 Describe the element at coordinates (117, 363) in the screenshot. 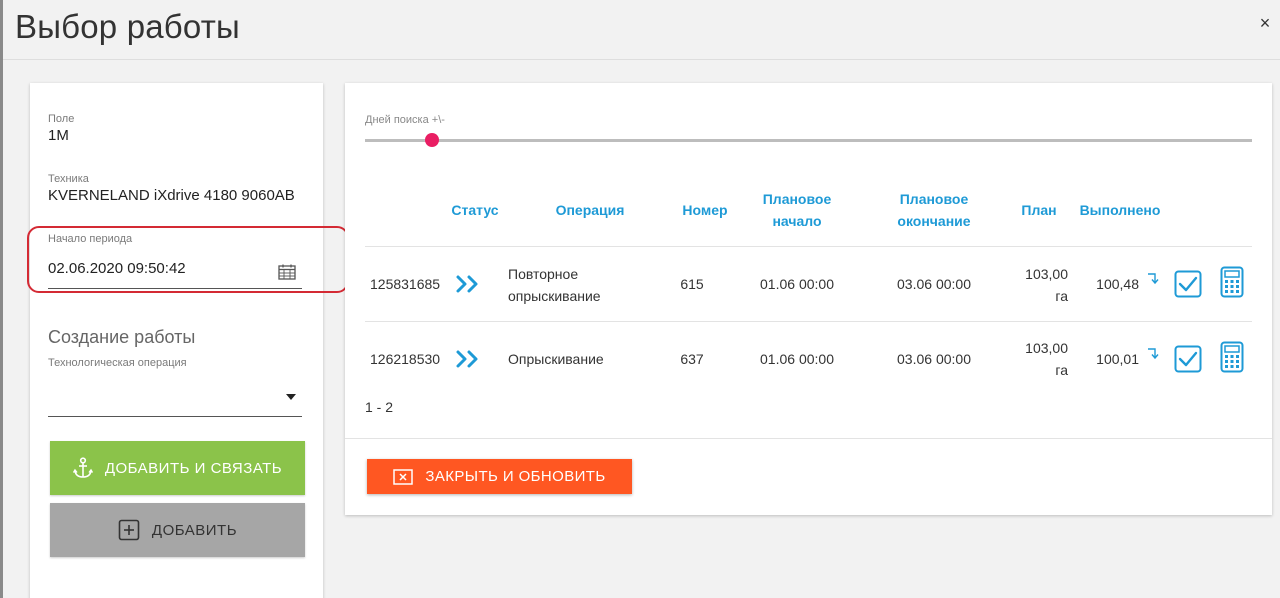

I see `operation-label: Технологическая операция` at that location.